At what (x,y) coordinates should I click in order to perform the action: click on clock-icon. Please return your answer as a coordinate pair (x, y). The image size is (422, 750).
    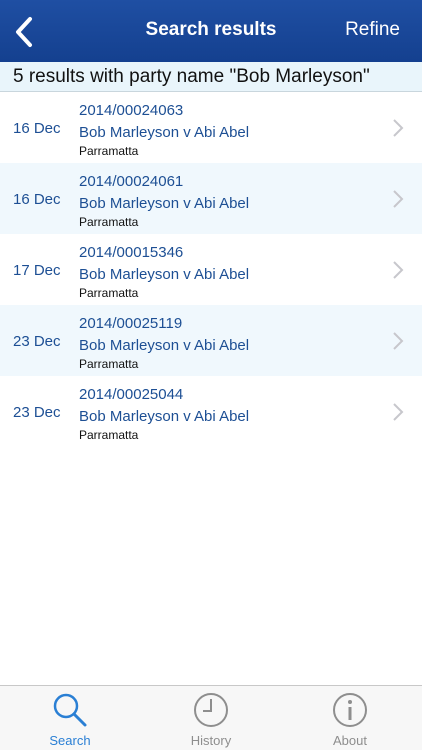
    Looking at the image, I should click on (211, 710).